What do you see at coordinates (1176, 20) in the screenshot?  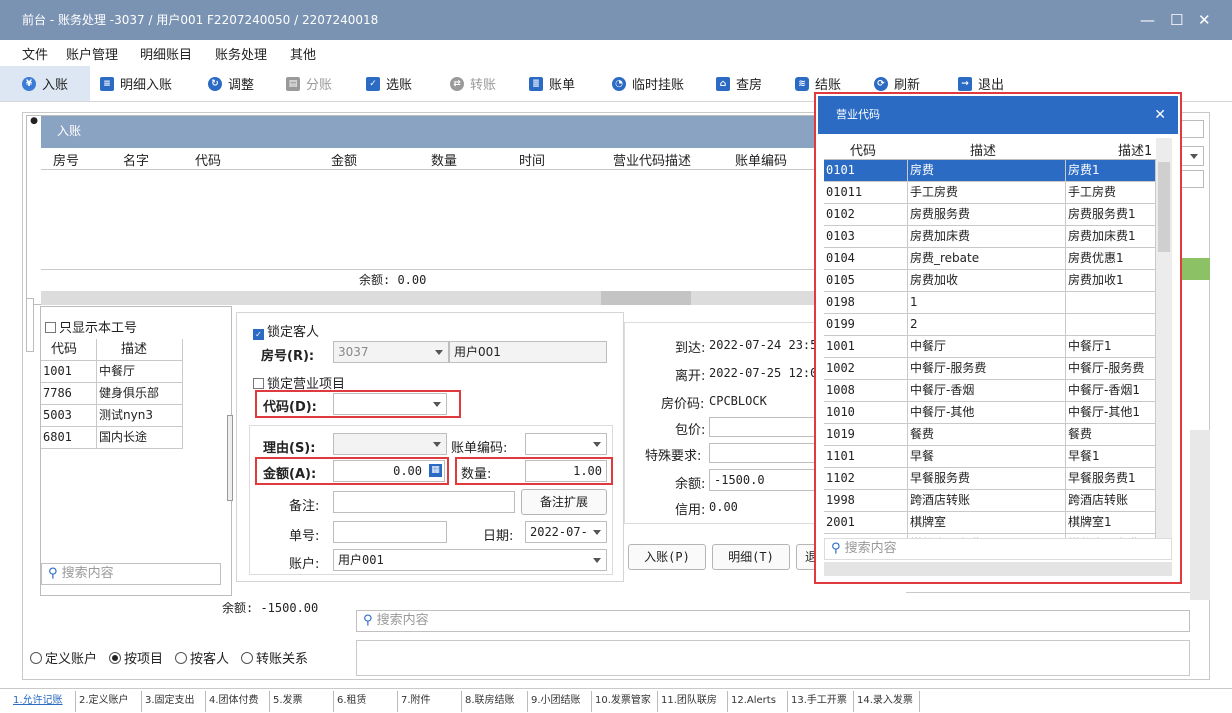 I see `maximize-icon: ☐` at bounding box center [1176, 20].